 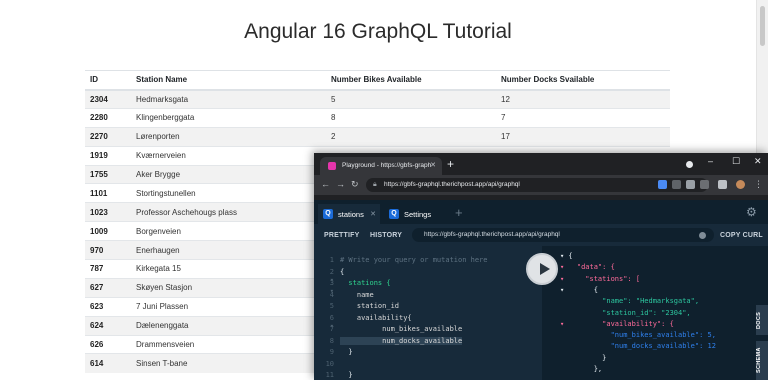 I want to click on graphql-favicon-icon, so click(x=332, y=166).